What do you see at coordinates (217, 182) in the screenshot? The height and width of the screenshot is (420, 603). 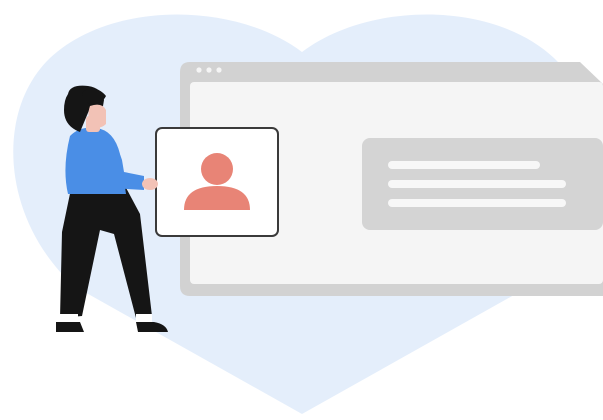 I see `profile-card` at bounding box center [217, 182].